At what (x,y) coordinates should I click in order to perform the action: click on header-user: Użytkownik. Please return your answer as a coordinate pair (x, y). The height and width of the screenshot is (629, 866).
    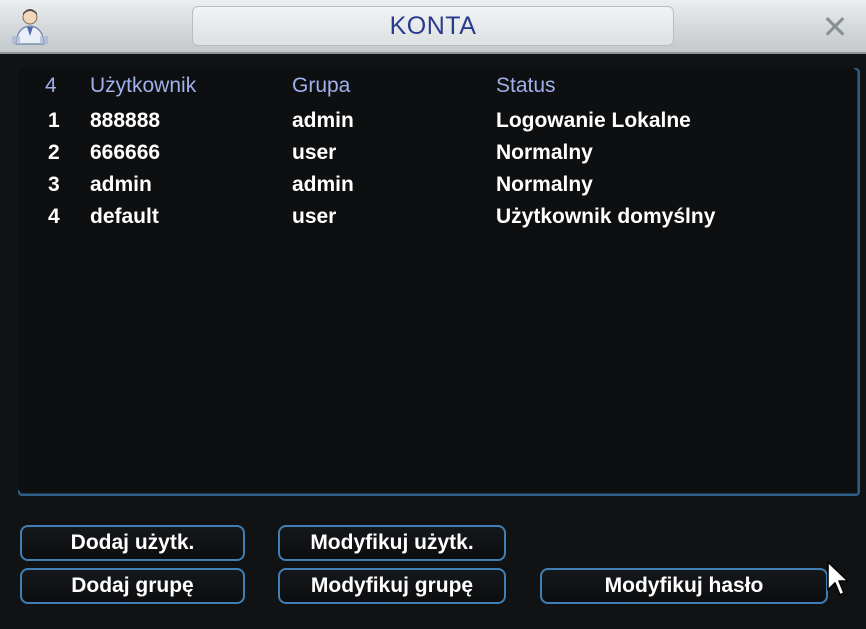
    Looking at the image, I should click on (143, 86).